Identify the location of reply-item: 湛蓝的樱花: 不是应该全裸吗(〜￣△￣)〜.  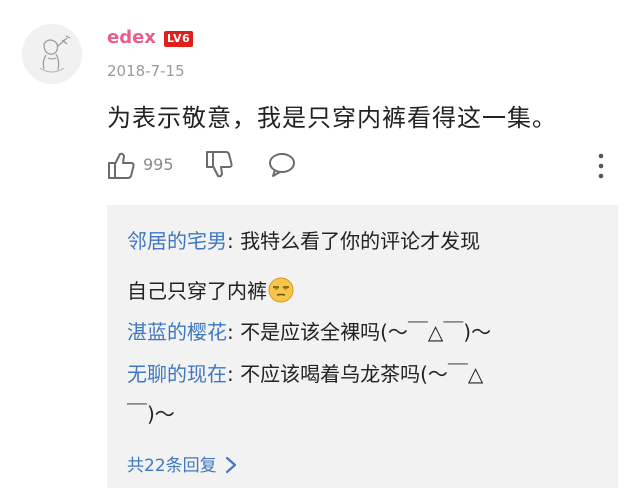
(309, 332).